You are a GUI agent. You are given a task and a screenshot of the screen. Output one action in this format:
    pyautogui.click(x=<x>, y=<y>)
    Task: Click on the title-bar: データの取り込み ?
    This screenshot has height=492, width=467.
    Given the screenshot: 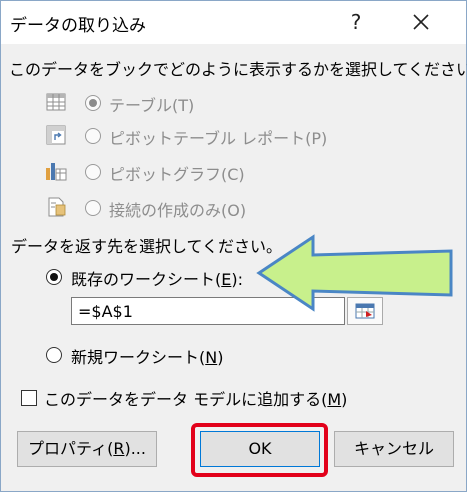 What is the action you would take?
    pyautogui.click(x=233, y=22)
    